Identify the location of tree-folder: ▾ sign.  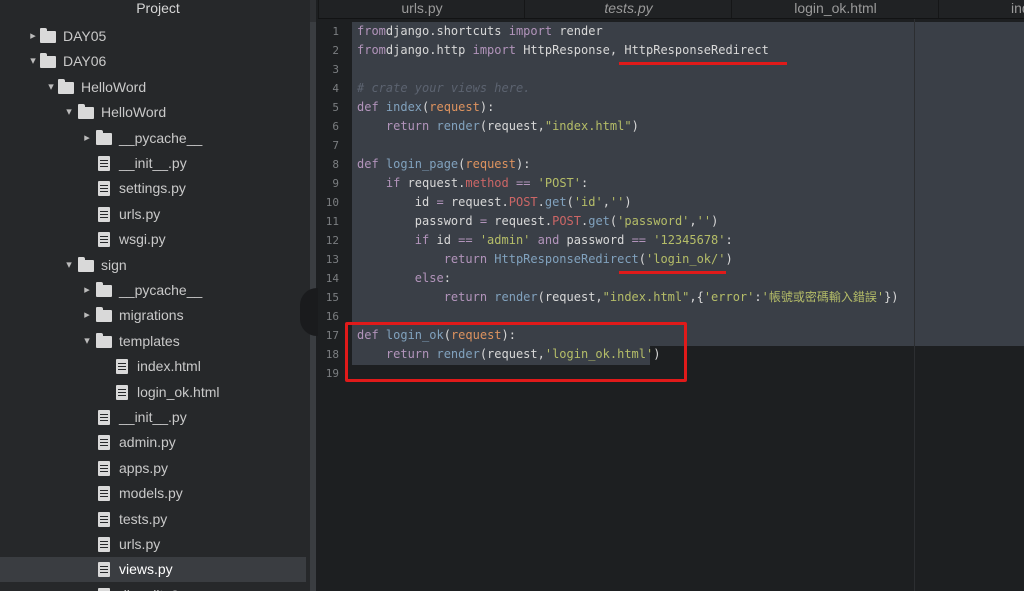
(153, 265).